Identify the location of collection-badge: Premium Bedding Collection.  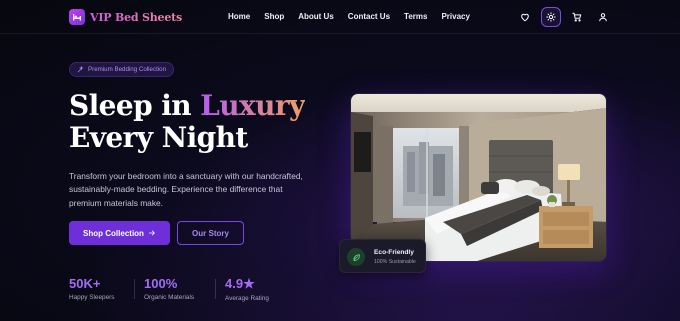
(122, 69).